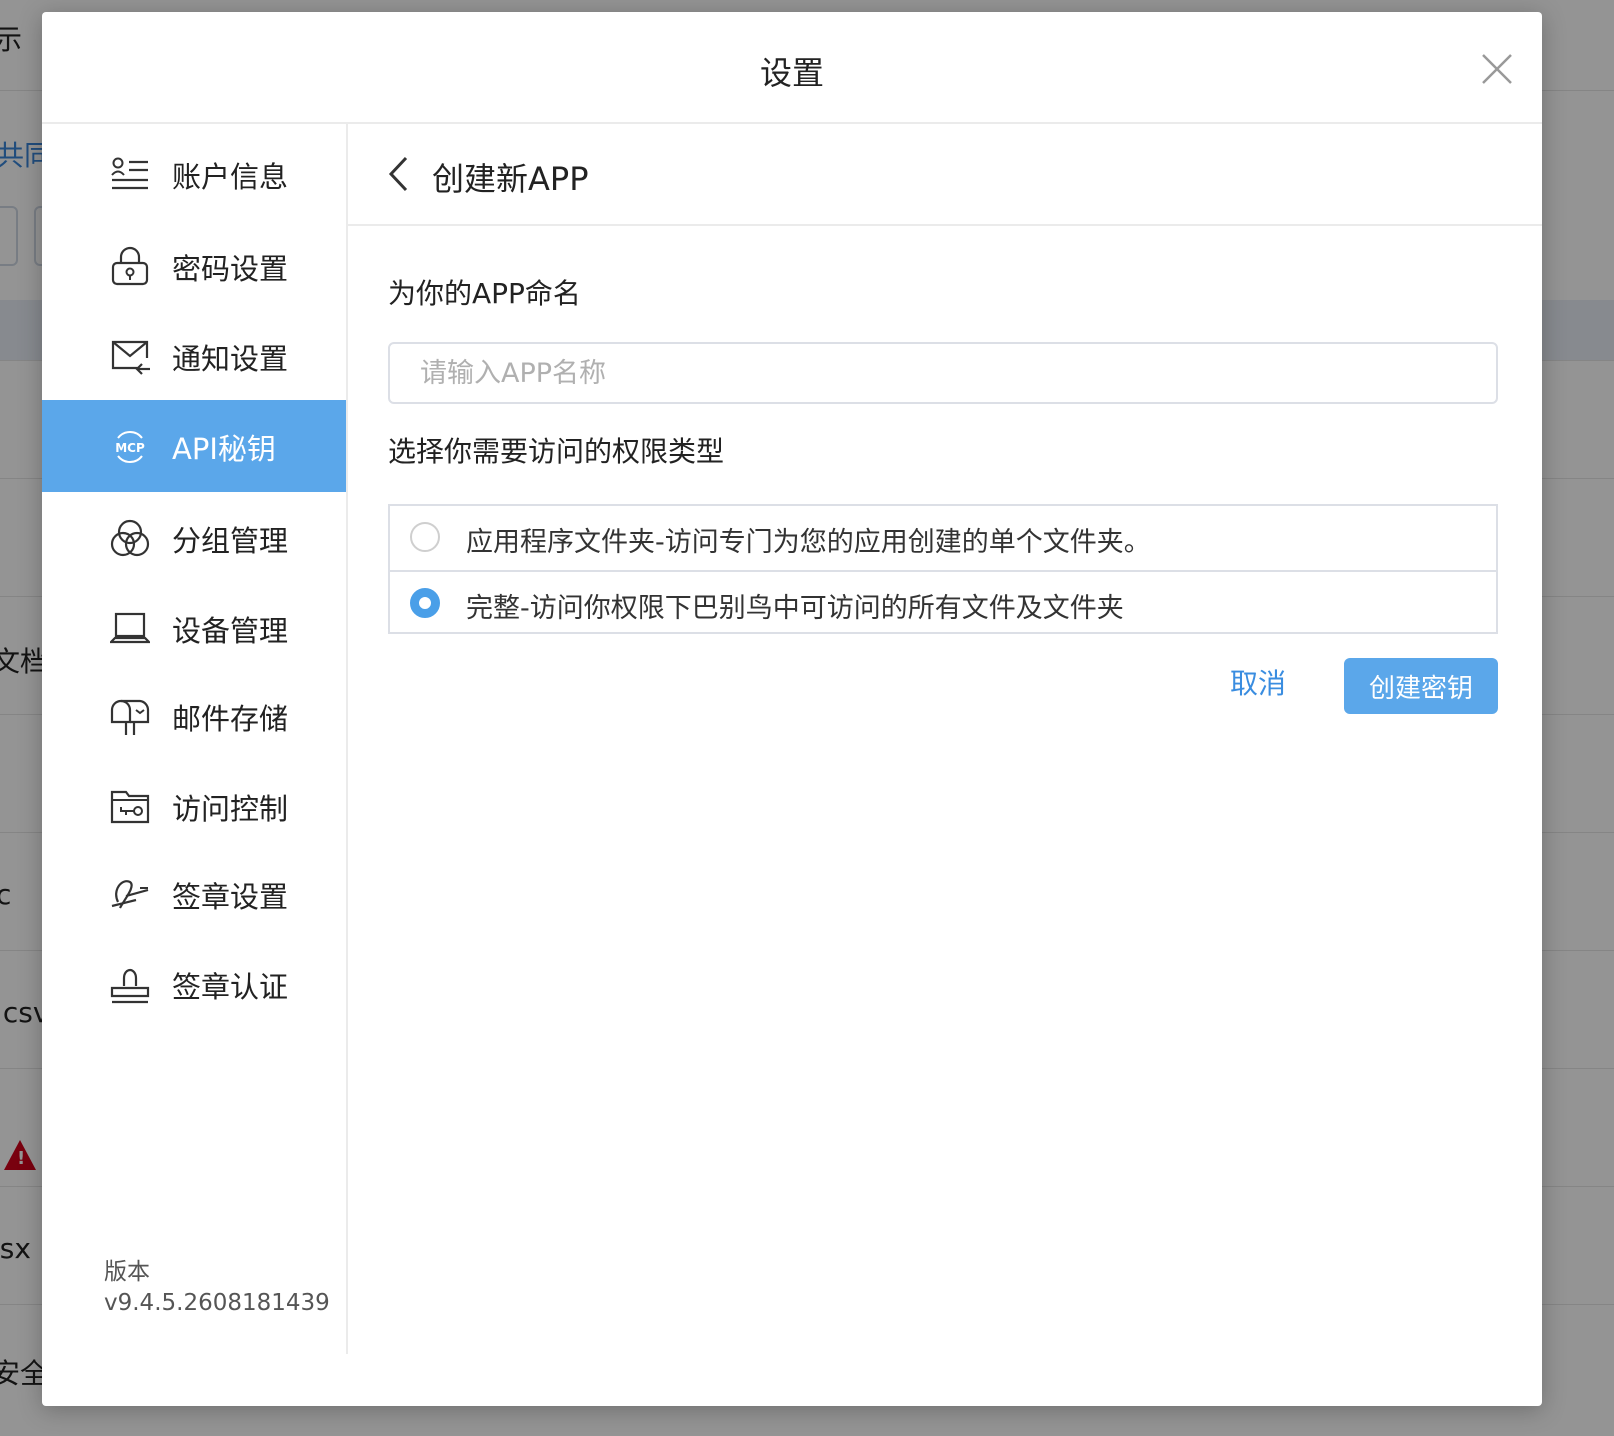 Image resolution: width=1614 pixels, height=1436 pixels. What do you see at coordinates (230, 987) in the screenshot?
I see `sidebar-item-label: 签章认证` at bounding box center [230, 987].